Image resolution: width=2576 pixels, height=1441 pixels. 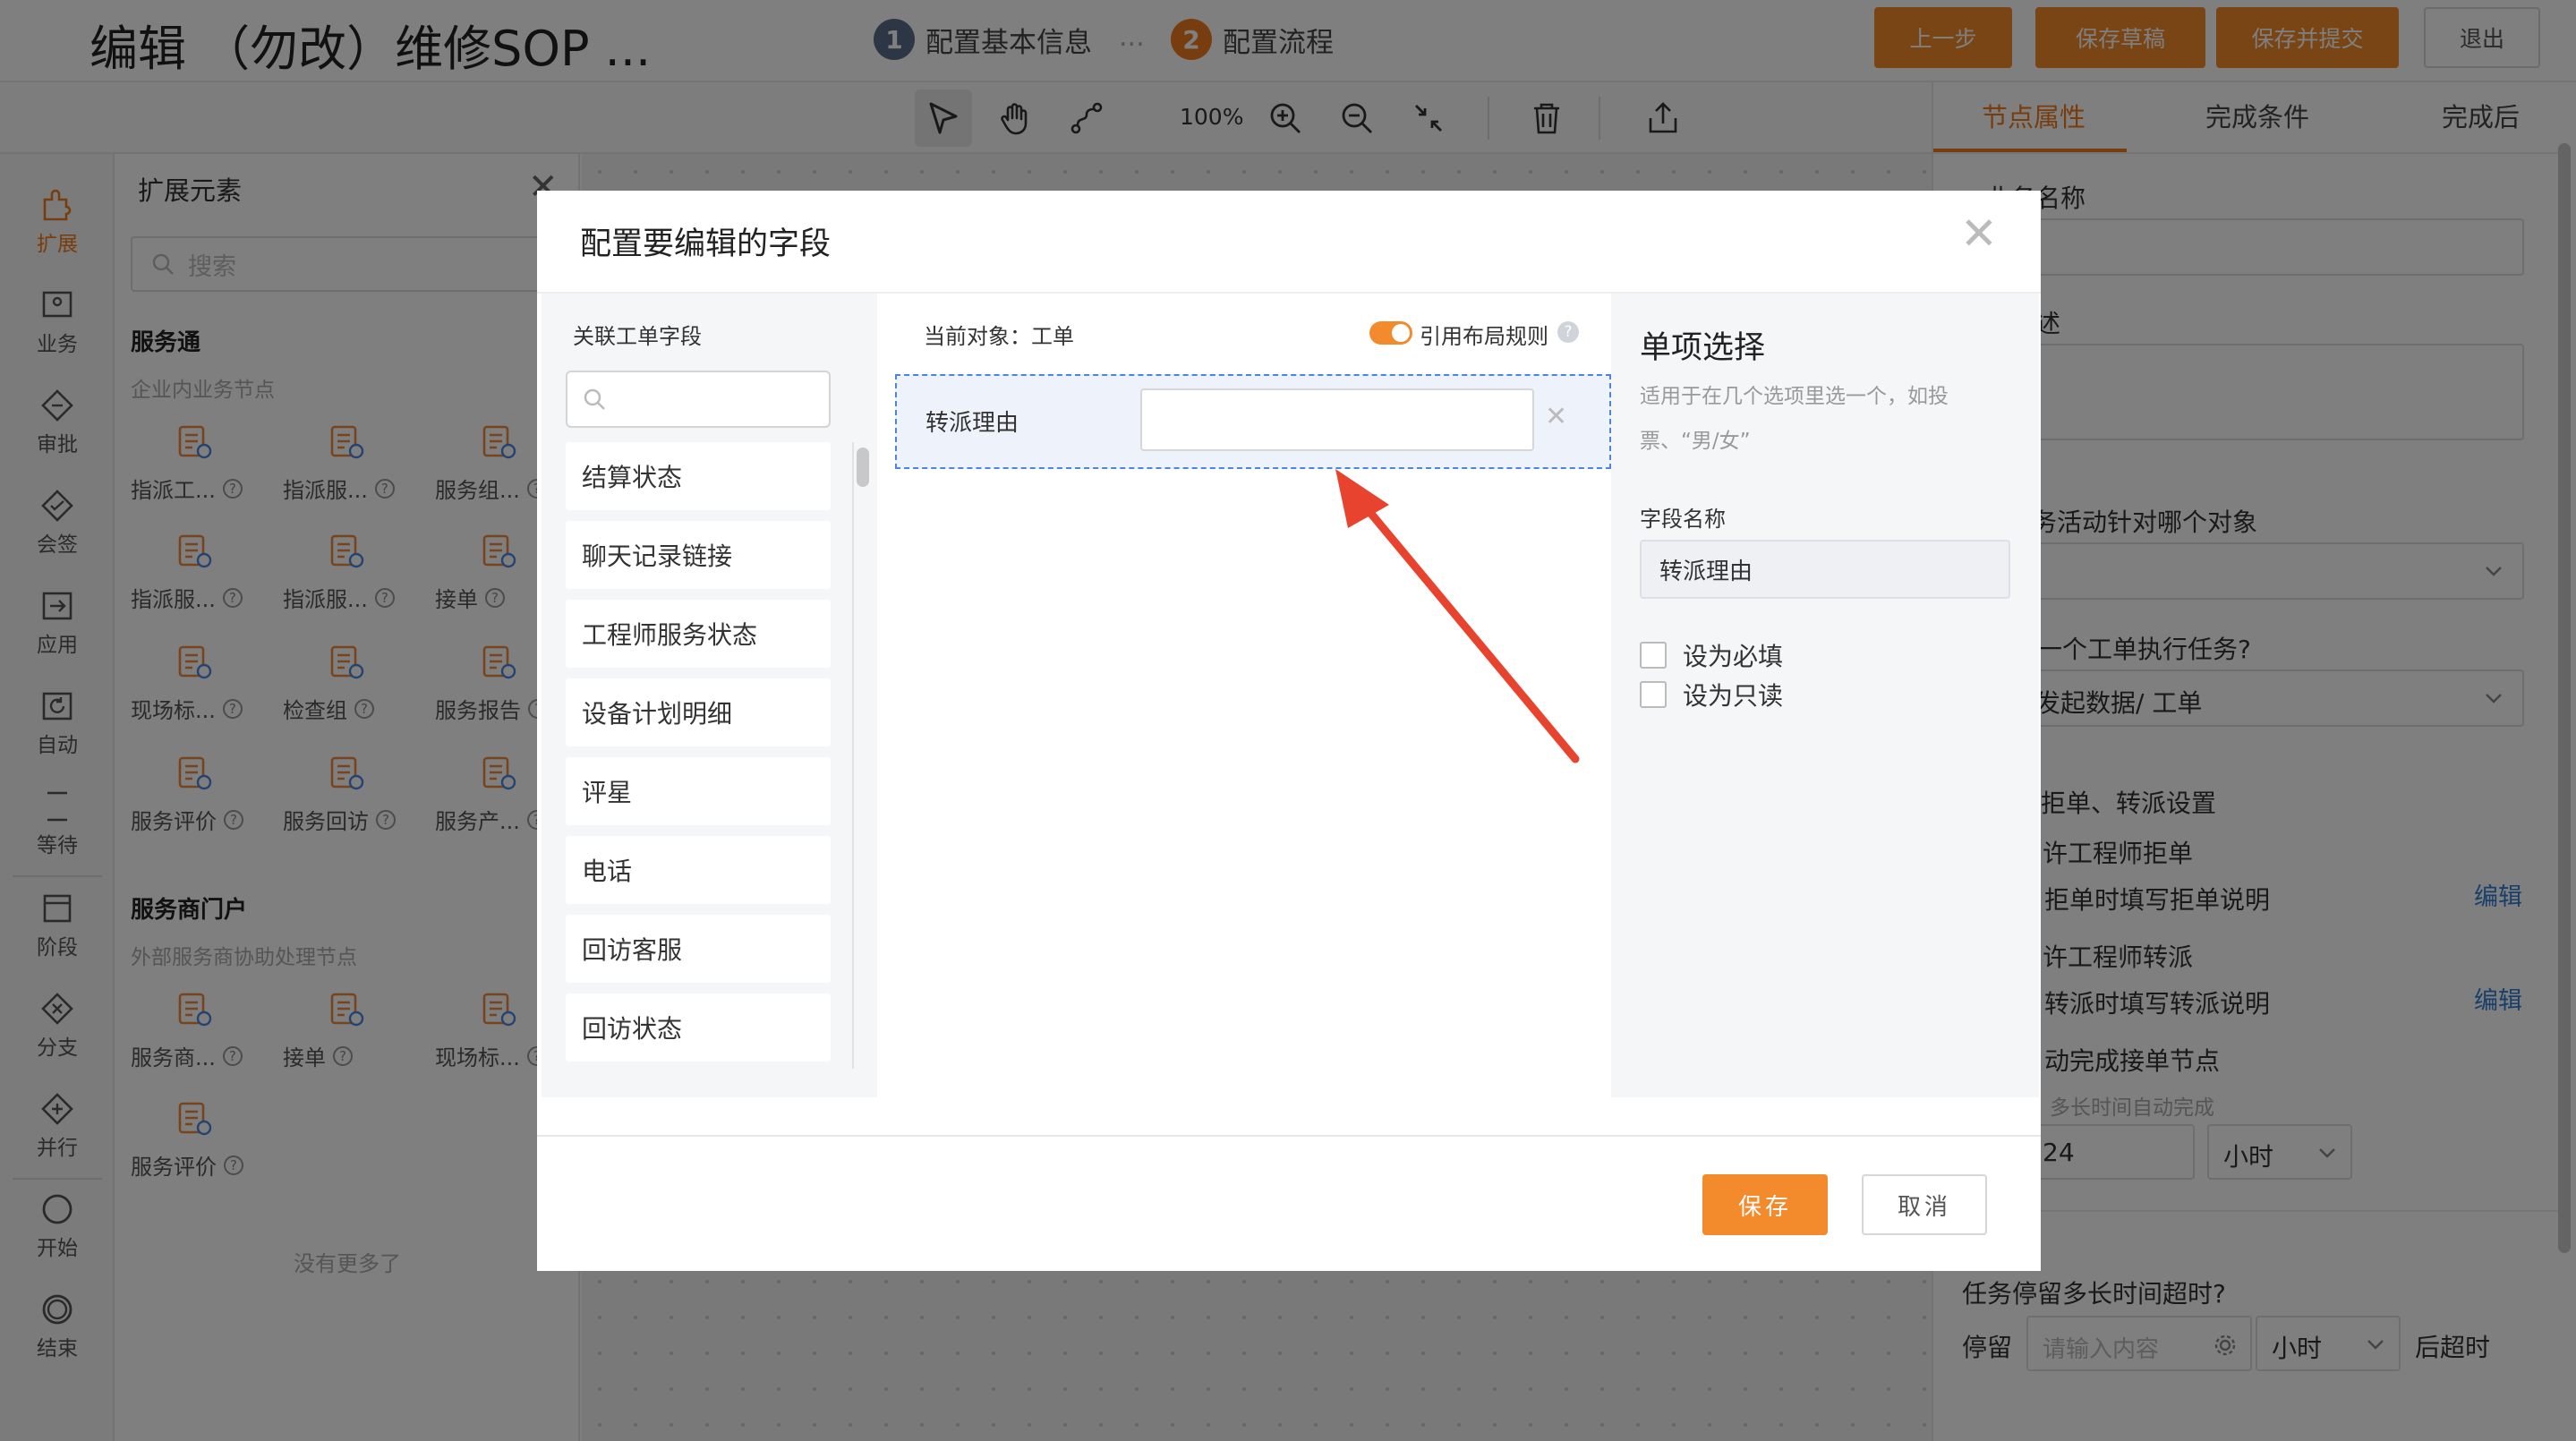 What do you see at coordinates (1825, 569) in the screenshot?
I see `field-name-input: 转派理由` at bounding box center [1825, 569].